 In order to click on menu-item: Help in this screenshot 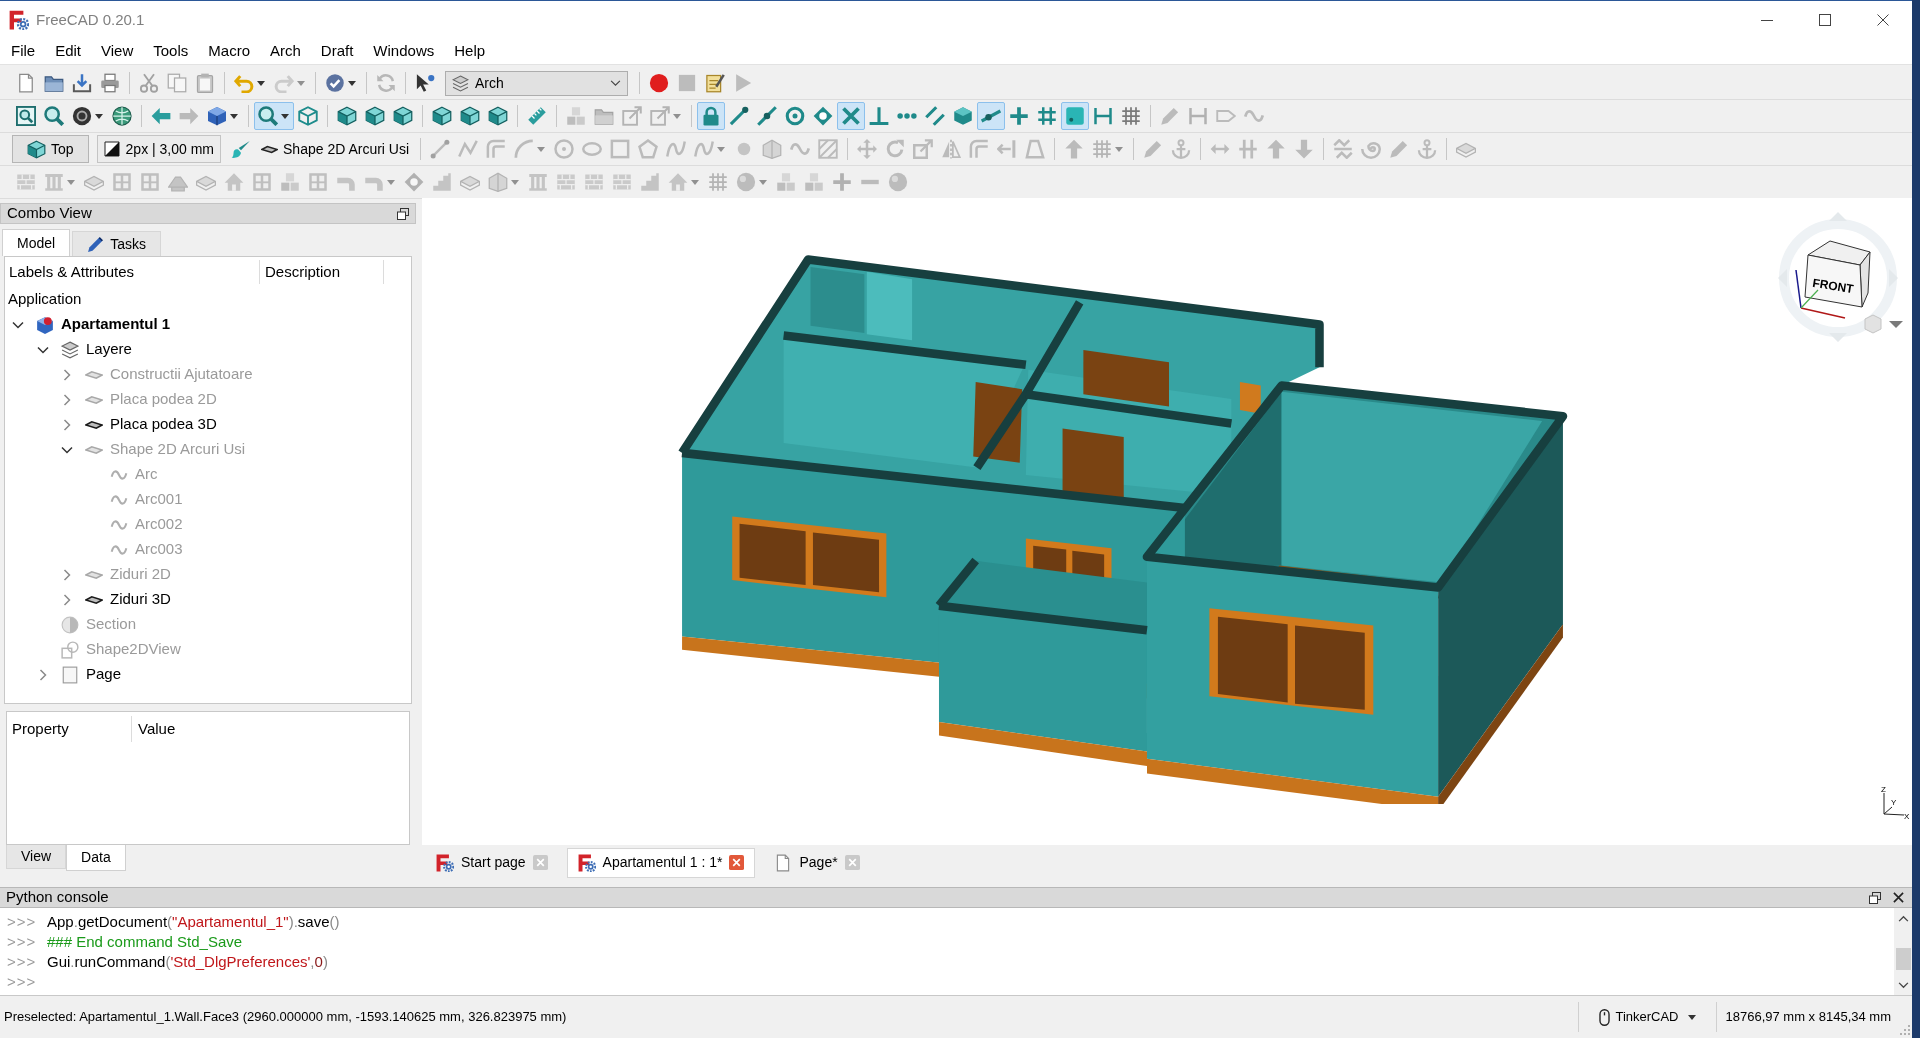, I will do `click(470, 51)`.